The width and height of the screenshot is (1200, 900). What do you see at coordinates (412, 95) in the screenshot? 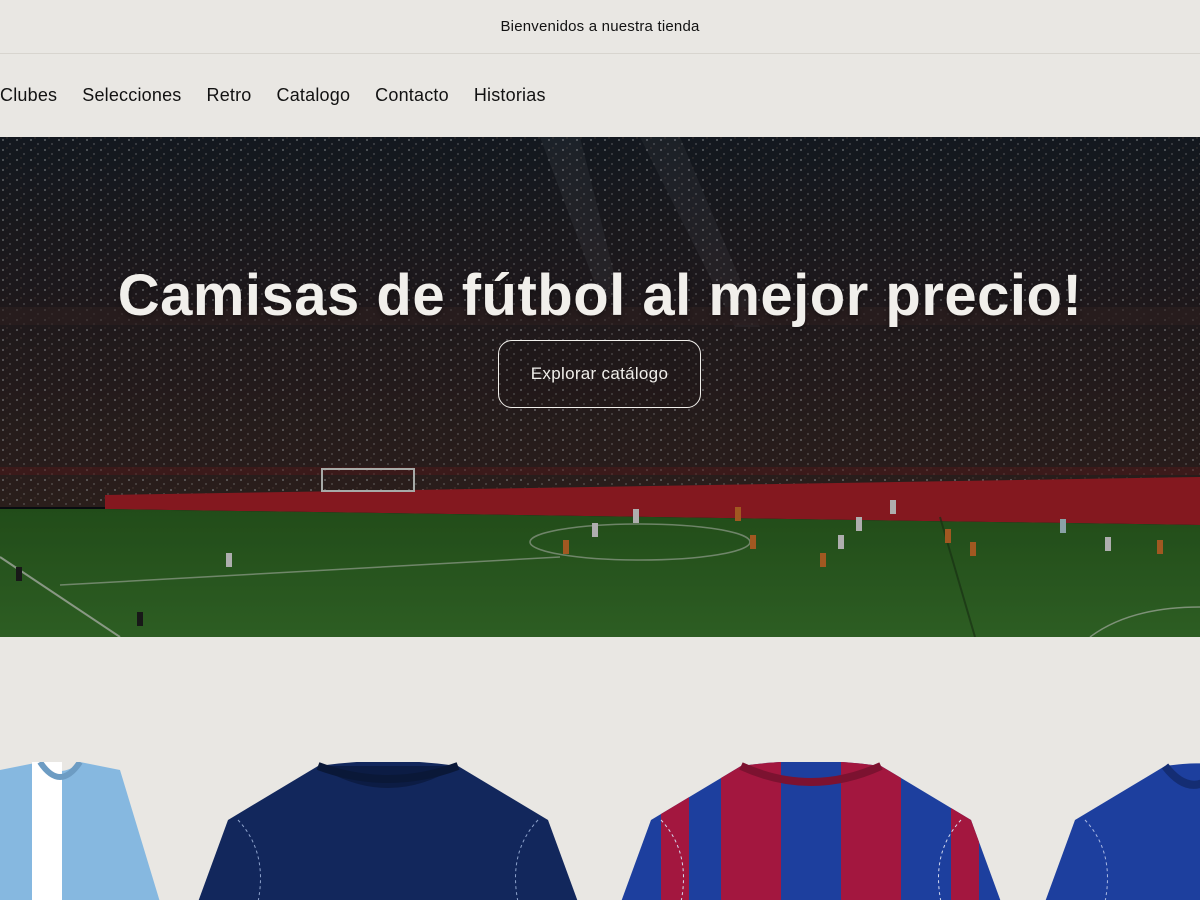
I see `nav-item-contacto: Contacto` at bounding box center [412, 95].